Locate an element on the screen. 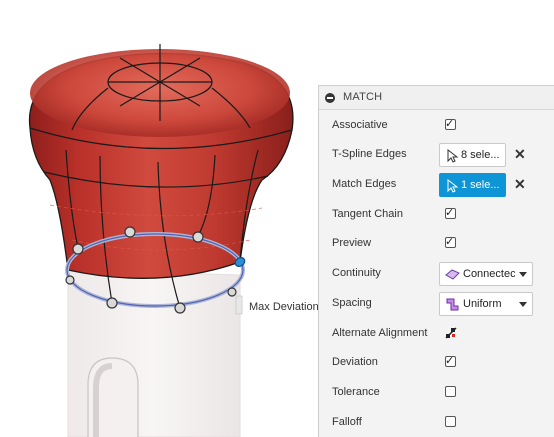 The width and height of the screenshot is (554, 437). preview-checkbox: ✓ is located at coordinates (450, 242).